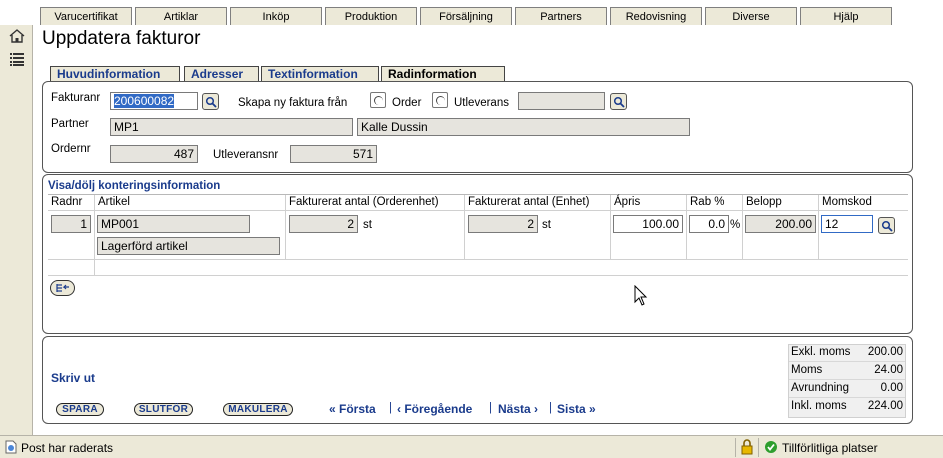 The width and height of the screenshot is (943, 458). I want to click on utleveransnr-label: Utleveransnr, so click(246, 155).